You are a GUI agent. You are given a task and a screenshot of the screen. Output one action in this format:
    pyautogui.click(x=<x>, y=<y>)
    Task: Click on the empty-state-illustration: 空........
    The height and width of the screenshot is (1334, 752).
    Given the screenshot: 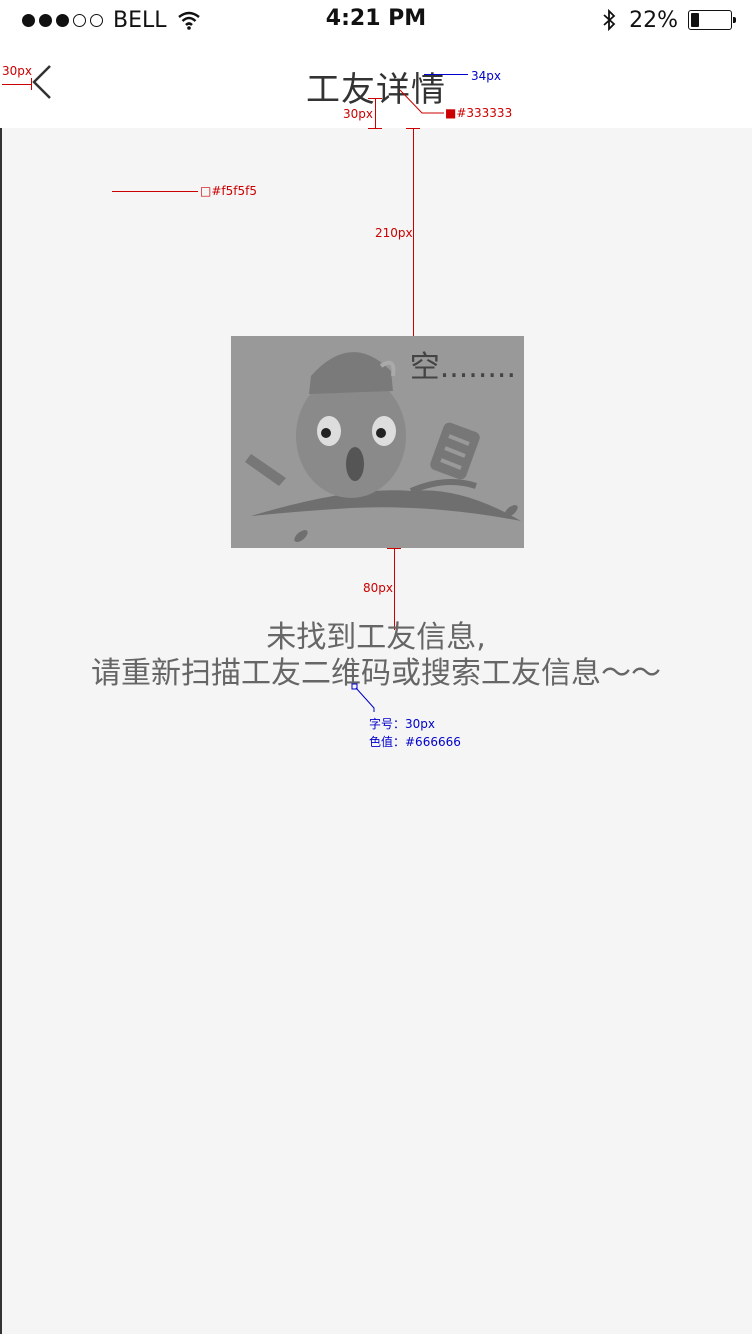 What is the action you would take?
    pyautogui.click(x=377, y=442)
    